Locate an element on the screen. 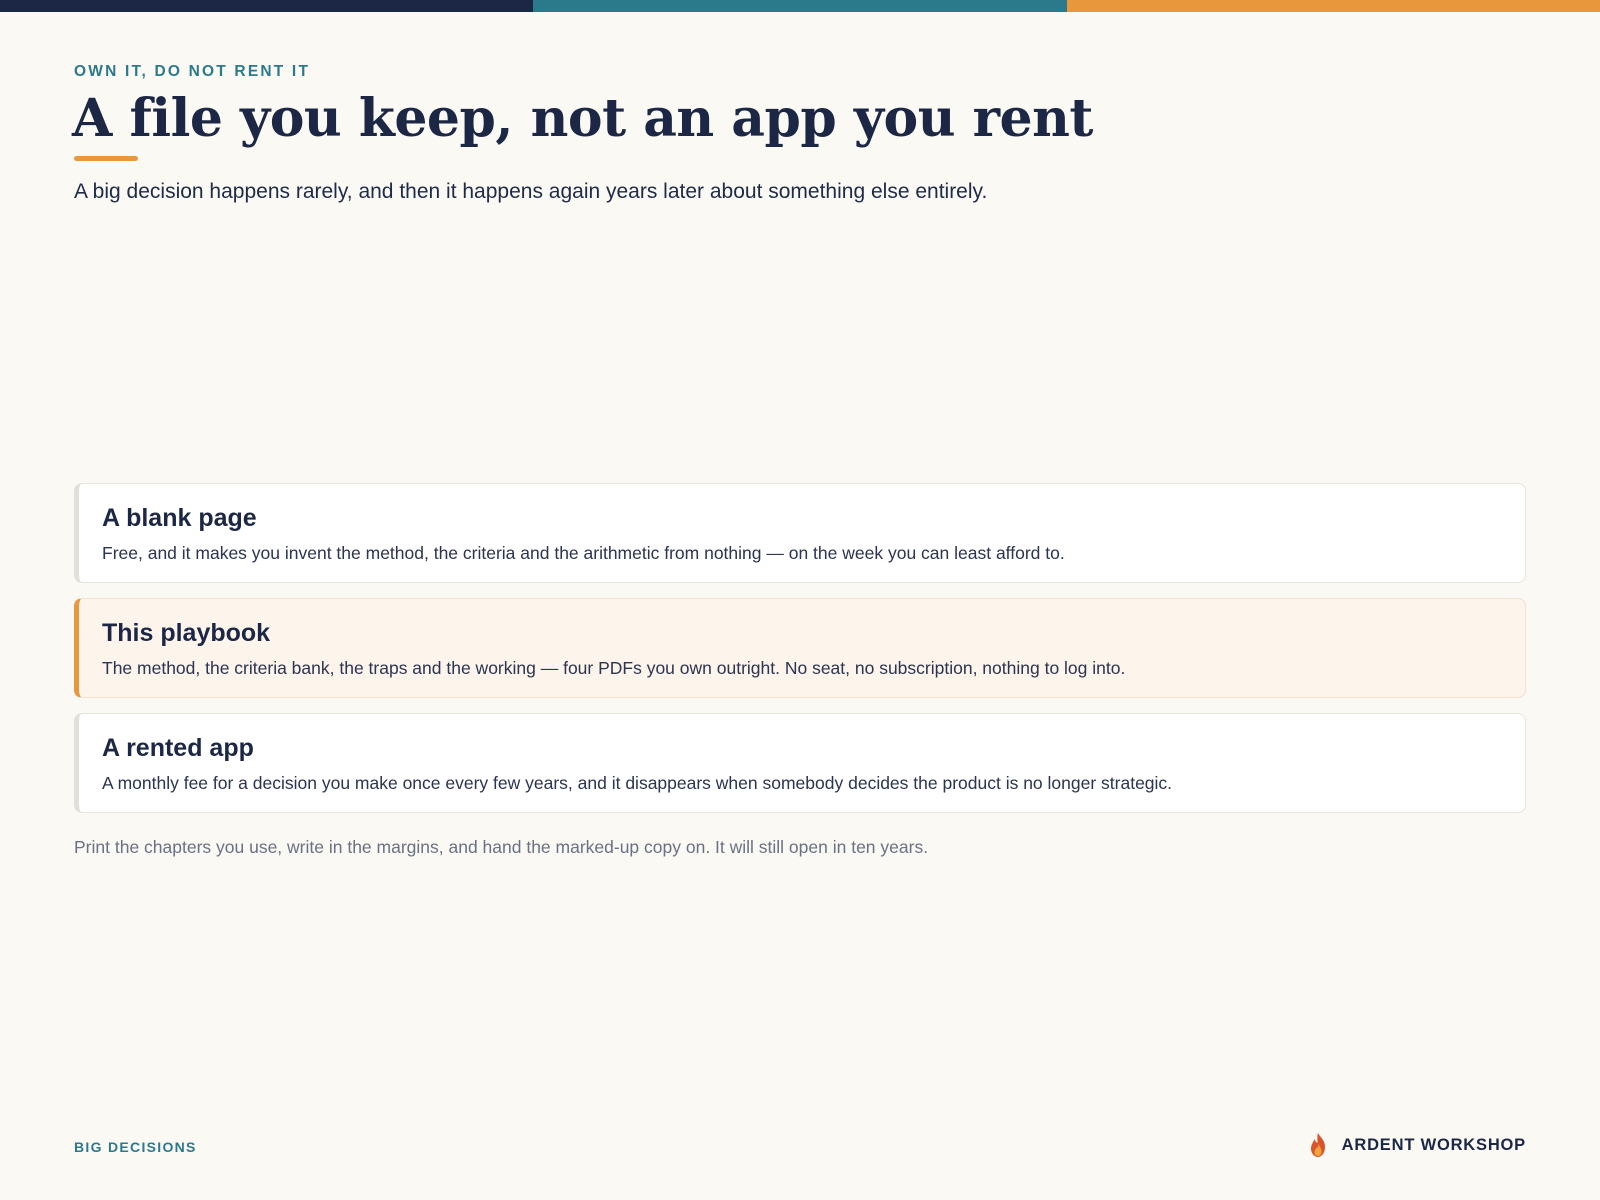 This screenshot has width=1600, height=1200. flame-icon is located at coordinates (1317, 1145).